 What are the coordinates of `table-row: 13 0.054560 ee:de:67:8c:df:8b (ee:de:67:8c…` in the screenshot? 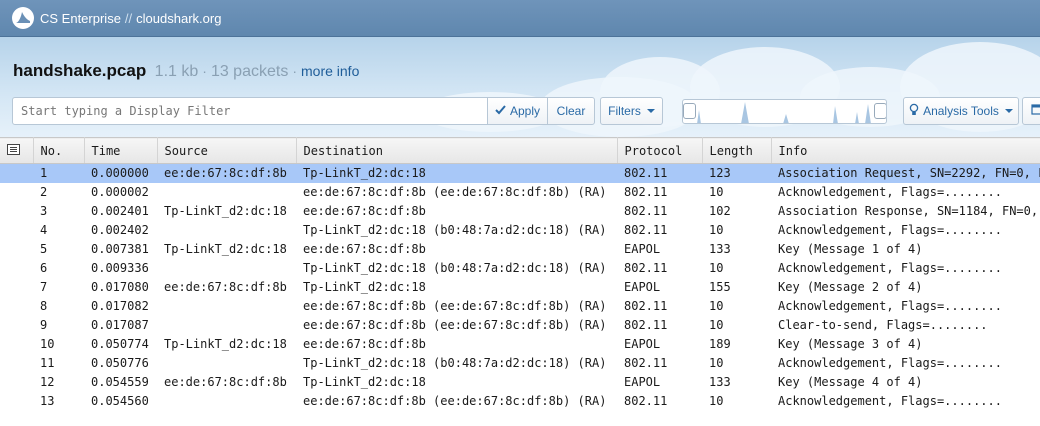 It's located at (520, 401).